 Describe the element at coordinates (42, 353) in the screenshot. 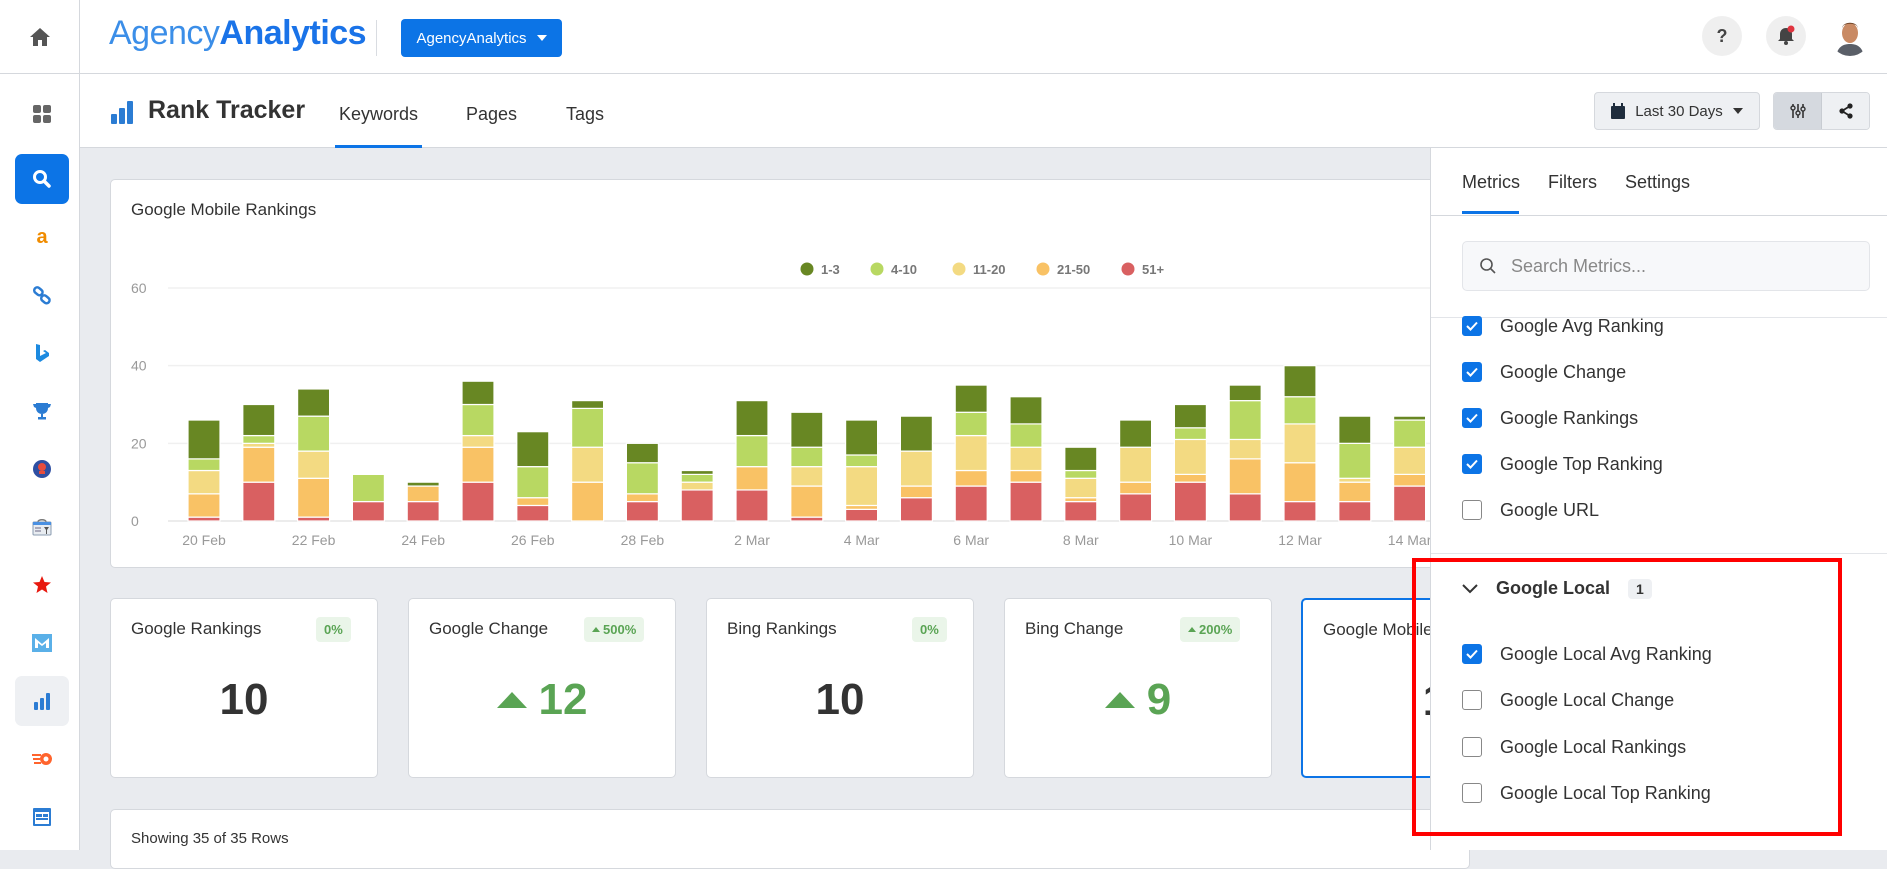

I see `sidebar-item-bing` at that location.